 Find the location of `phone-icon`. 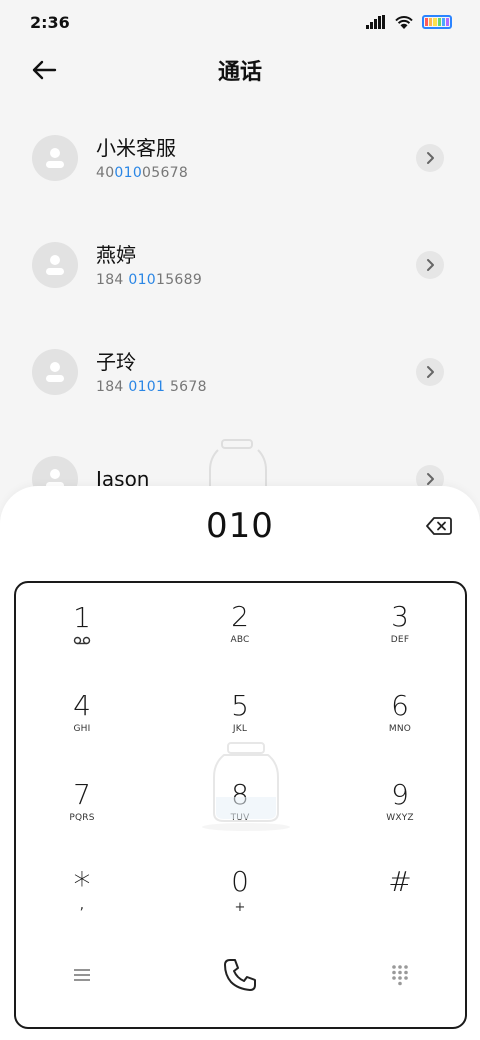

phone-icon is located at coordinates (240, 975).